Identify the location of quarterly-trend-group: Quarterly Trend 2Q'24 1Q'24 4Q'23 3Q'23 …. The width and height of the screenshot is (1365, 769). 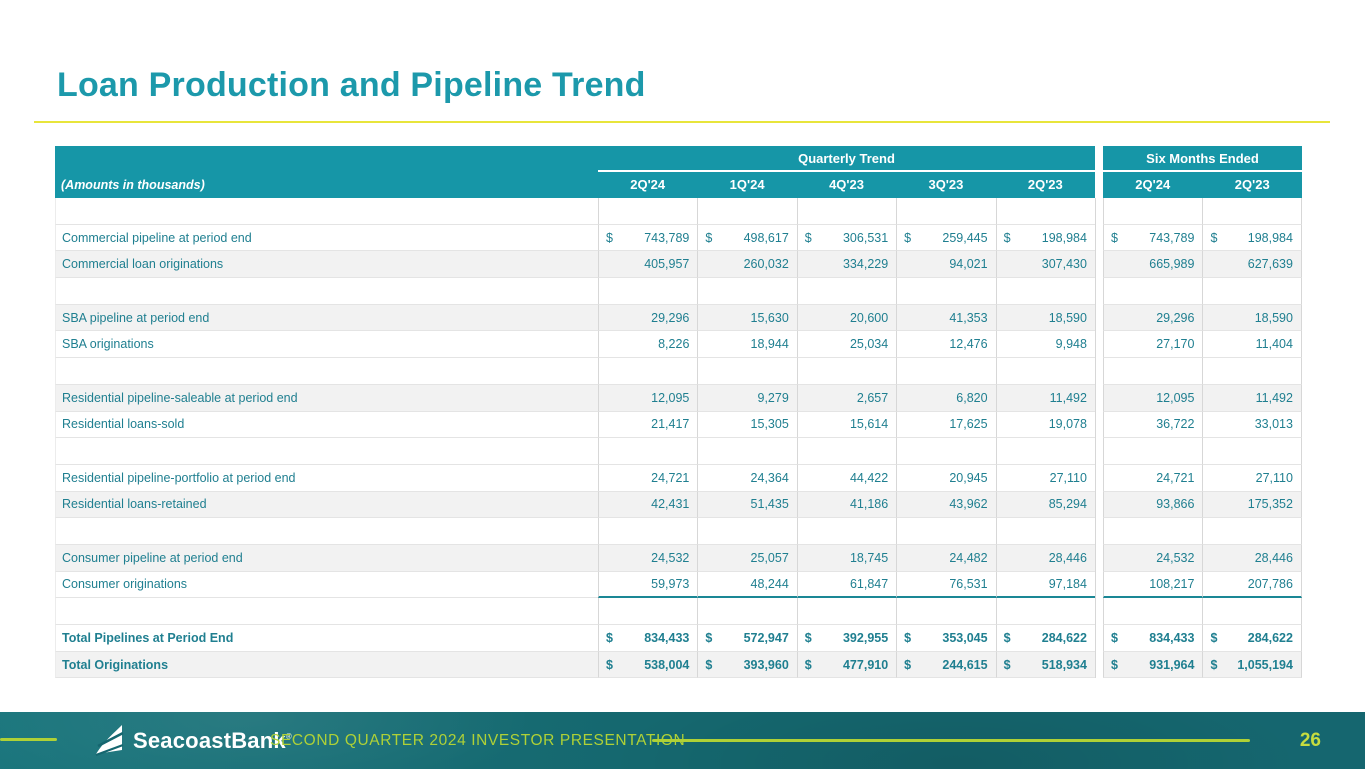
(846, 172).